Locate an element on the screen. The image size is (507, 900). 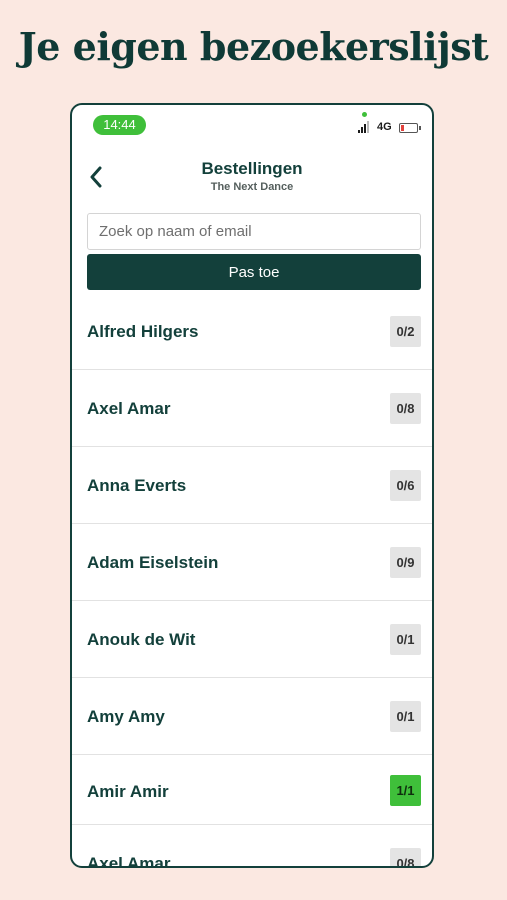
camera-indicator-icon is located at coordinates (364, 114).